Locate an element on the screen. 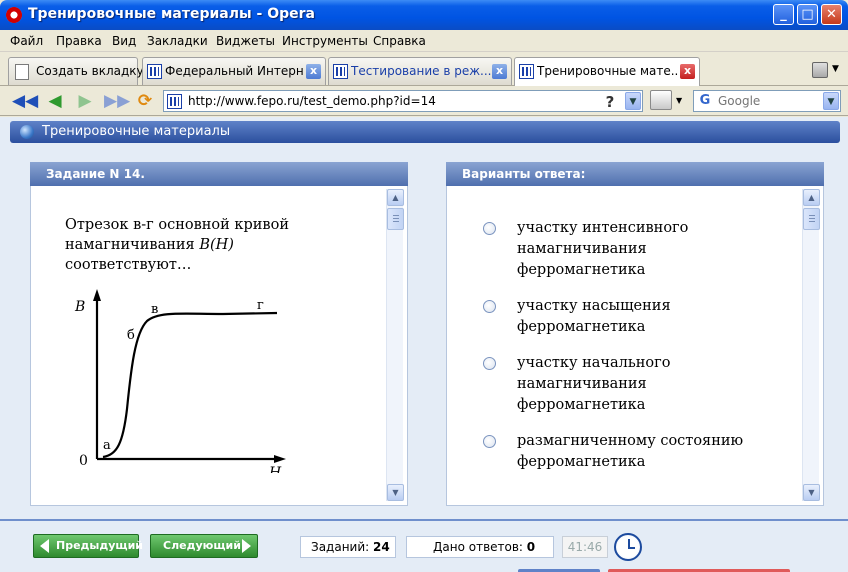  menu-edit: Правка is located at coordinates (79, 41).